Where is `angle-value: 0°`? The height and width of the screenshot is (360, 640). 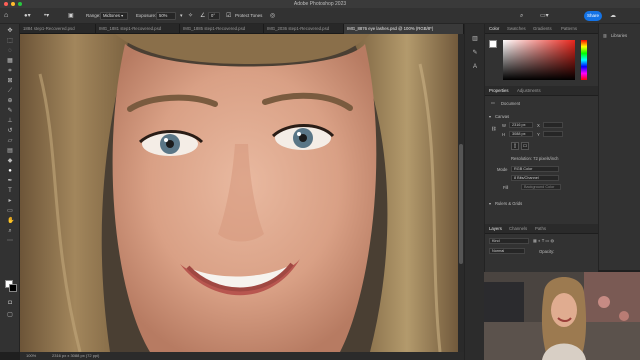 angle-value: 0° is located at coordinates (213, 15).